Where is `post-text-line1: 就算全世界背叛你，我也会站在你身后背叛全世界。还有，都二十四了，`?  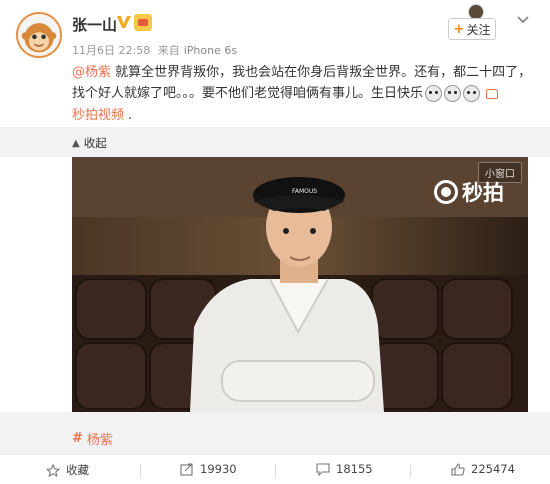
post-text-line1: 就算全世界背叛你，我也会站在你身后背叛全世界。还有，都二十四了， is located at coordinates (321, 72).